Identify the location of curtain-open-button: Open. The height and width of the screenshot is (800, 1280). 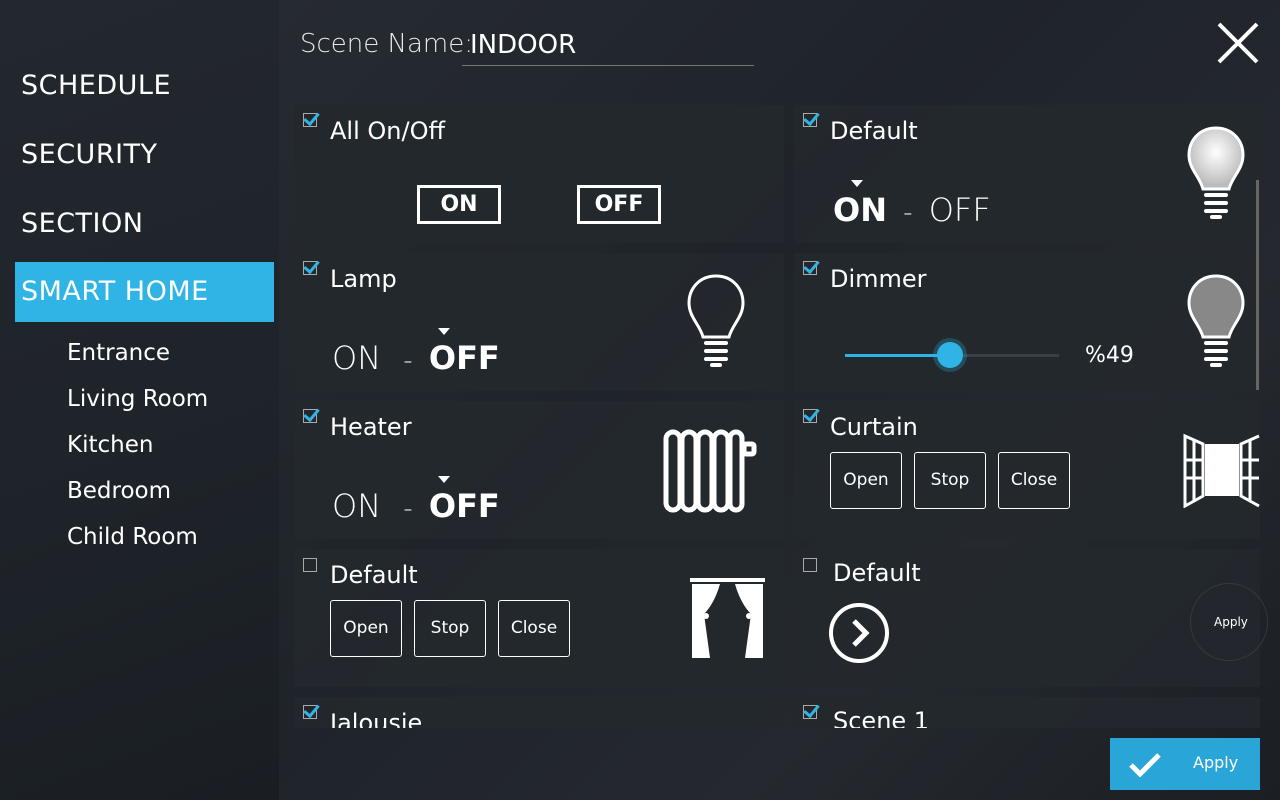
(866, 480).